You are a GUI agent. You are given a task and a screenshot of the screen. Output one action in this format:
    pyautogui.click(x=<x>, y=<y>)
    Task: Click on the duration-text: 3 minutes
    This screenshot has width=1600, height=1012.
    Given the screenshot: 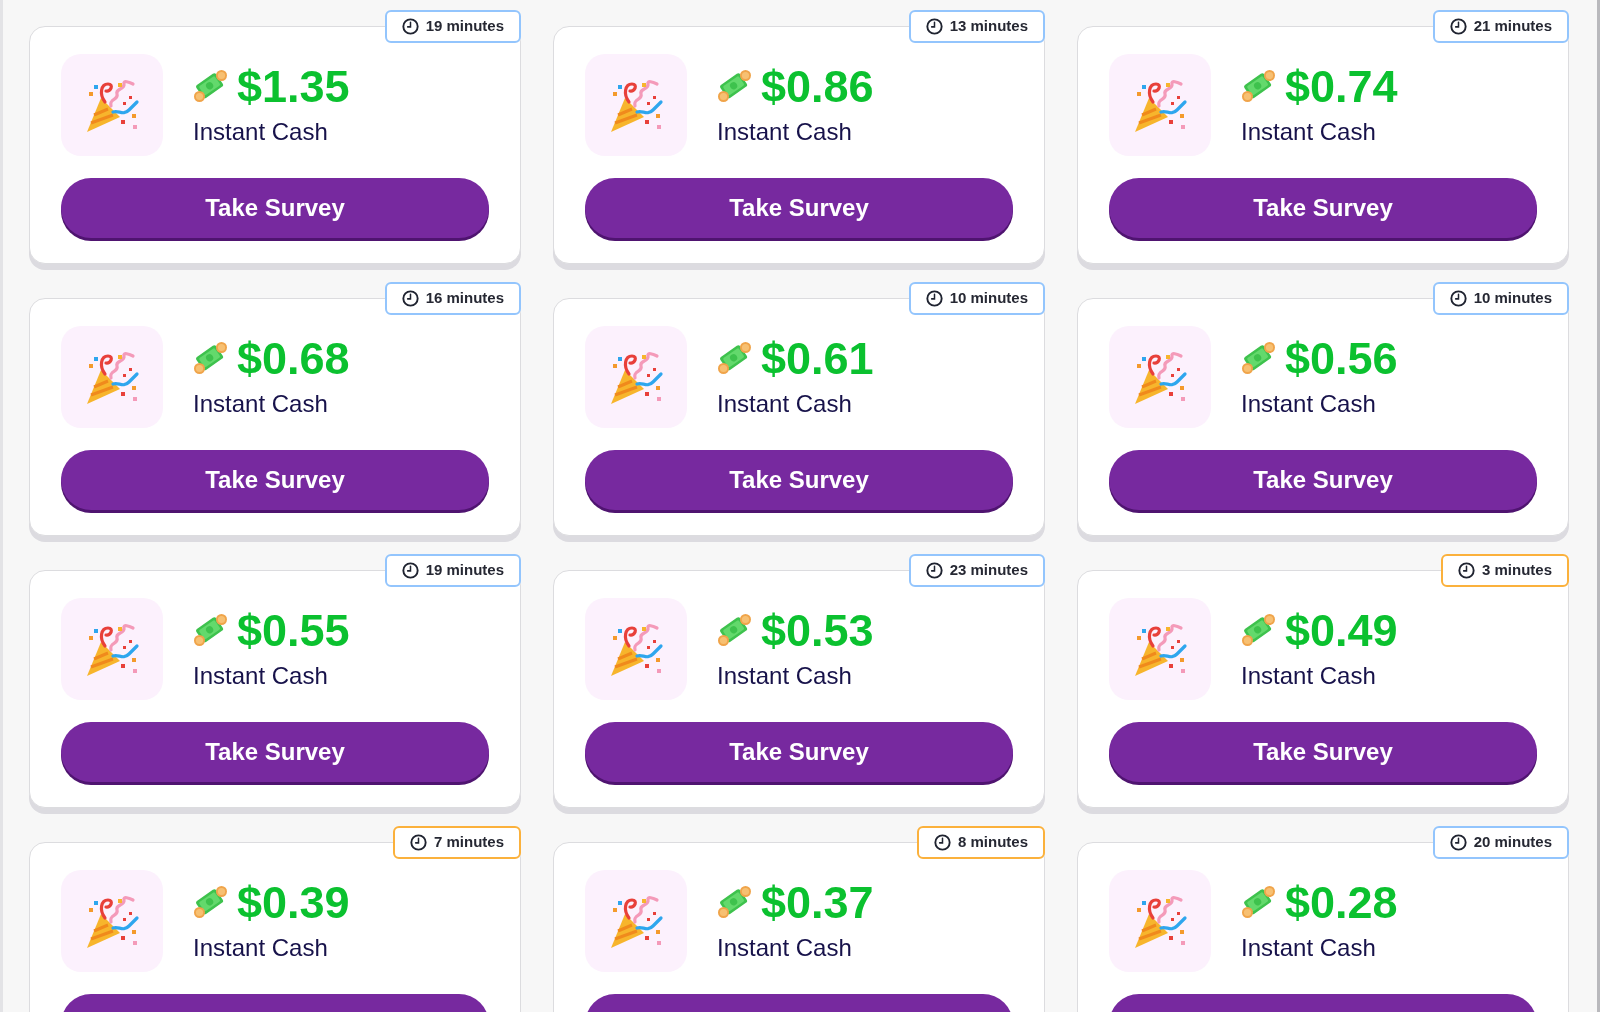 What is the action you would take?
    pyautogui.click(x=1516, y=570)
    